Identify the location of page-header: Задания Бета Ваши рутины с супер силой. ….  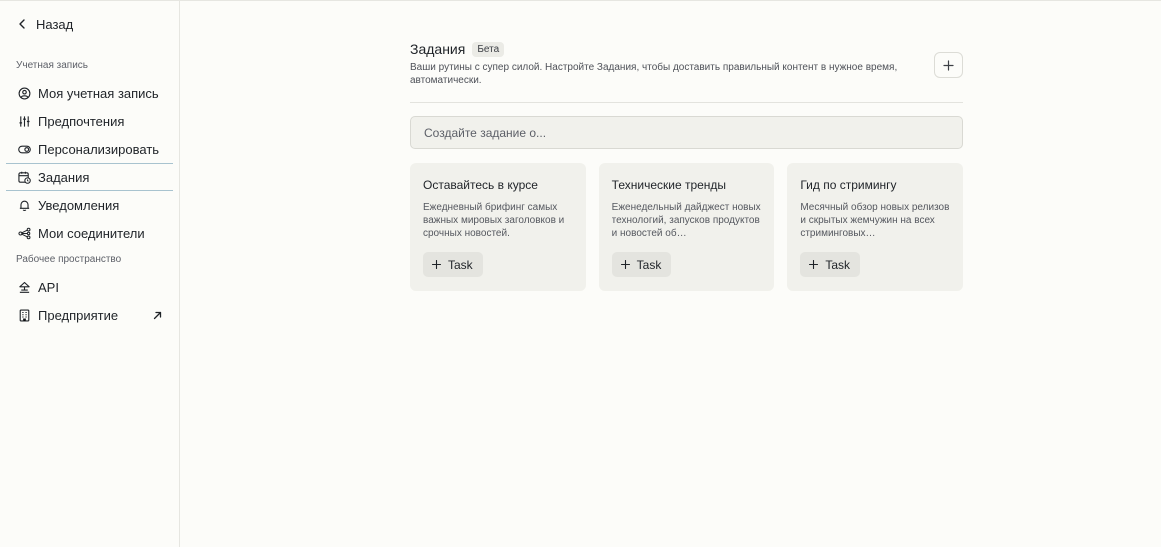
(686, 72).